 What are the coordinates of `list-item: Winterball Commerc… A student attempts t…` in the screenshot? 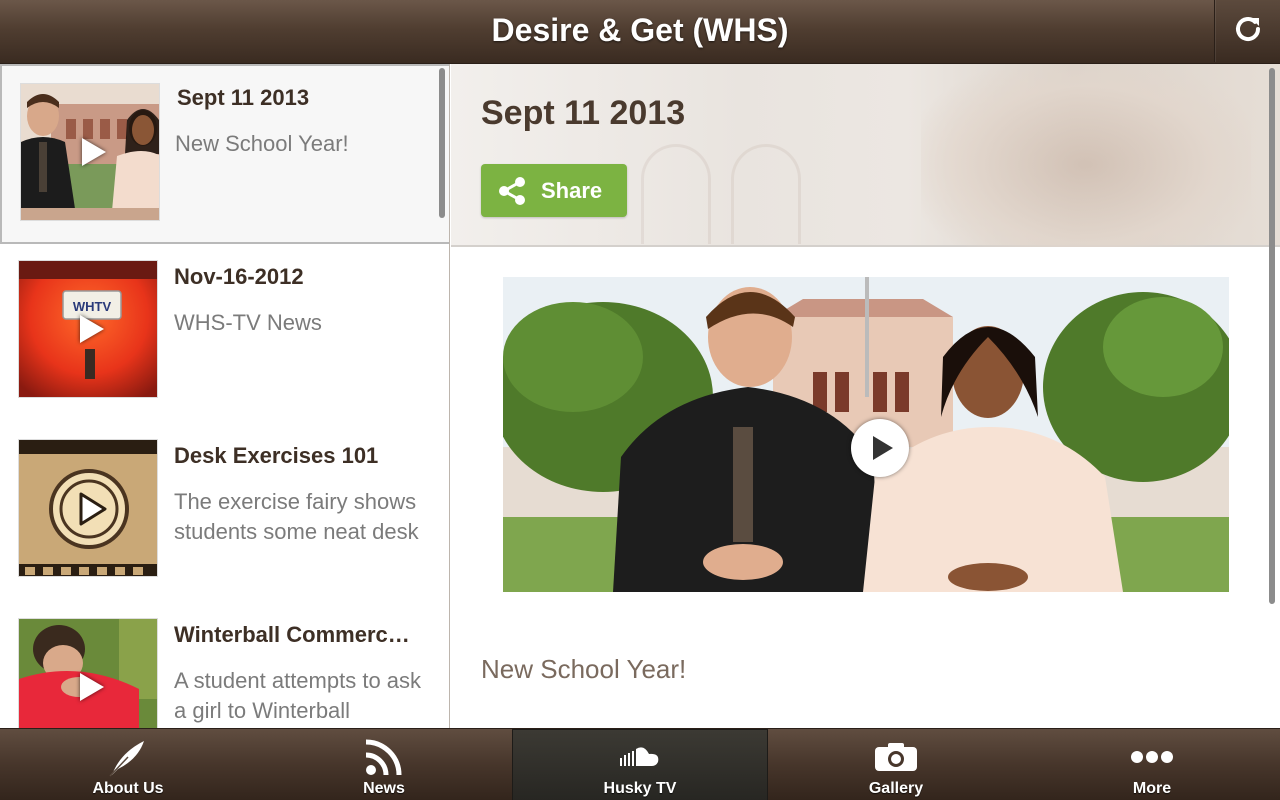 It's located at (224, 665).